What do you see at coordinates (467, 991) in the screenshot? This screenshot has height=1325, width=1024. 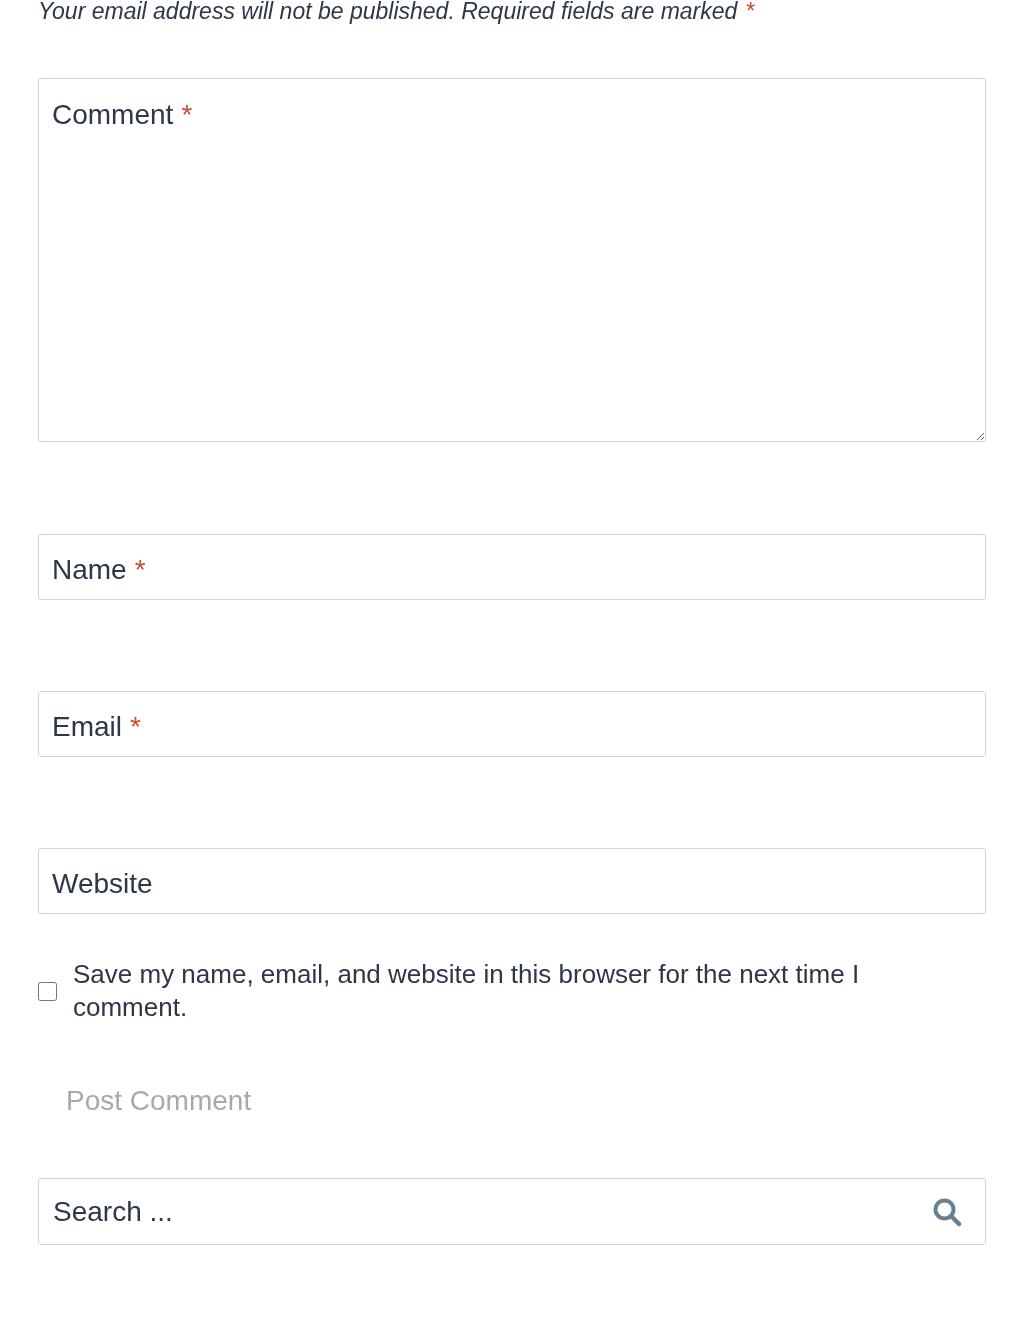 I see `consent-label: Save my name, email, and website in this browser for the next time I comment.` at bounding box center [467, 991].